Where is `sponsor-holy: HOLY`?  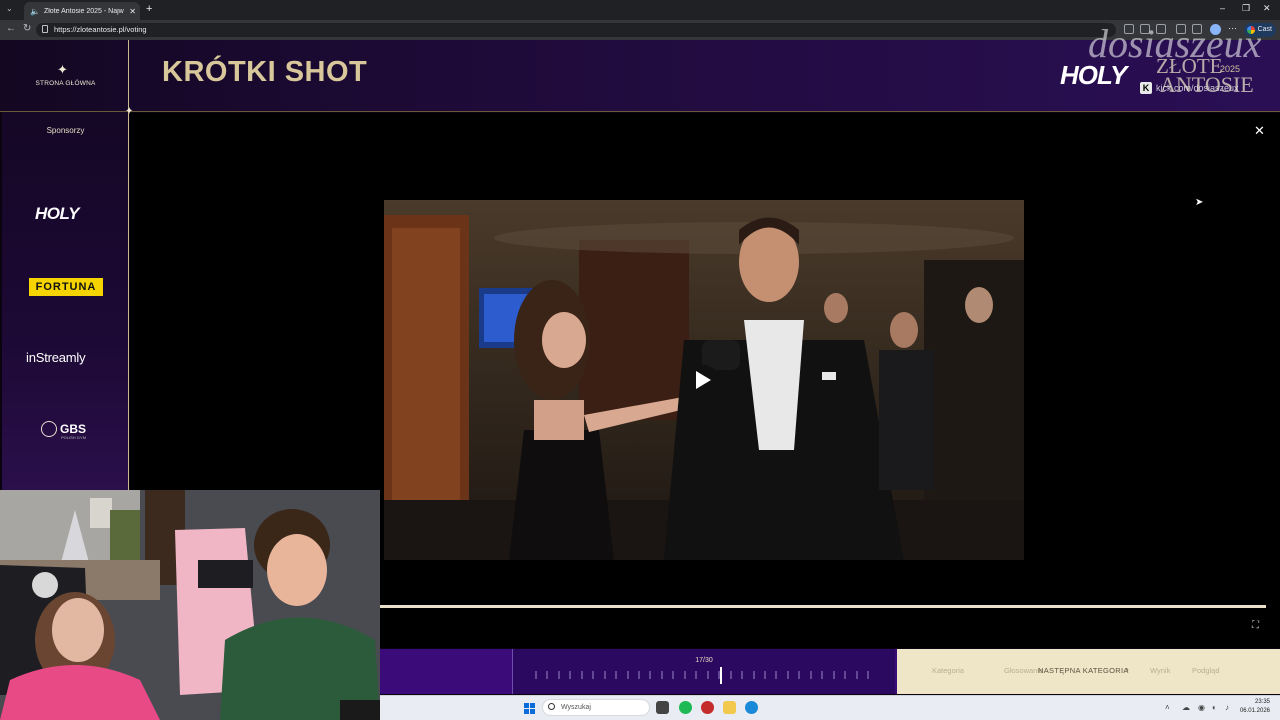 sponsor-holy: HOLY is located at coordinates (57, 214).